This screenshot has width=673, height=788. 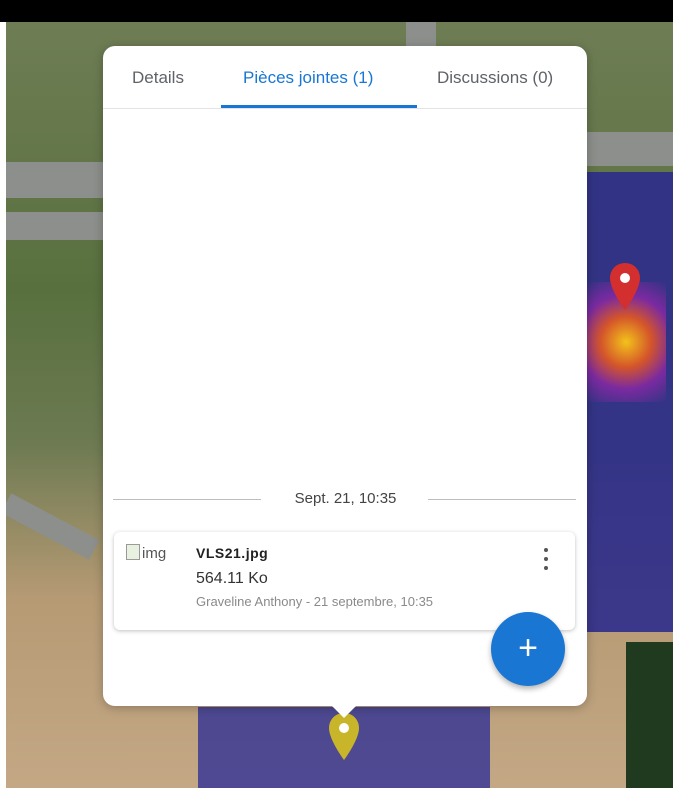 What do you see at coordinates (345, 498) in the screenshot?
I see `timeline-date-label: Sept. 21, 10:35` at bounding box center [345, 498].